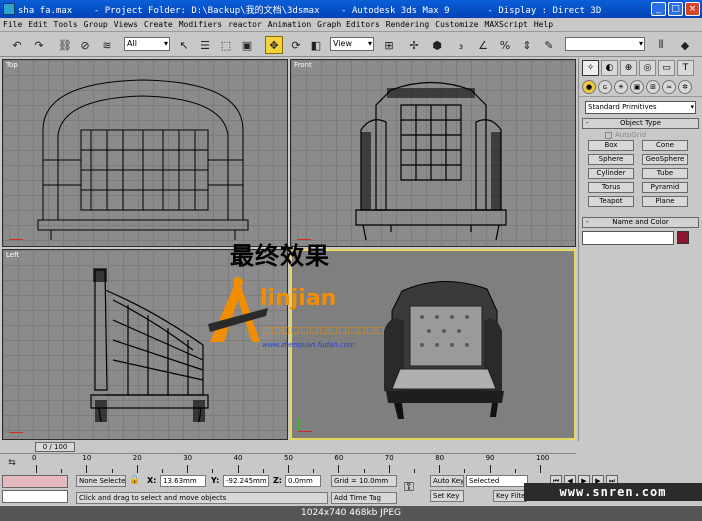  Describe the element at coordinates (296, 45) in the screenshot. I see `select-and-rotate-icon: ⟳` at that location.